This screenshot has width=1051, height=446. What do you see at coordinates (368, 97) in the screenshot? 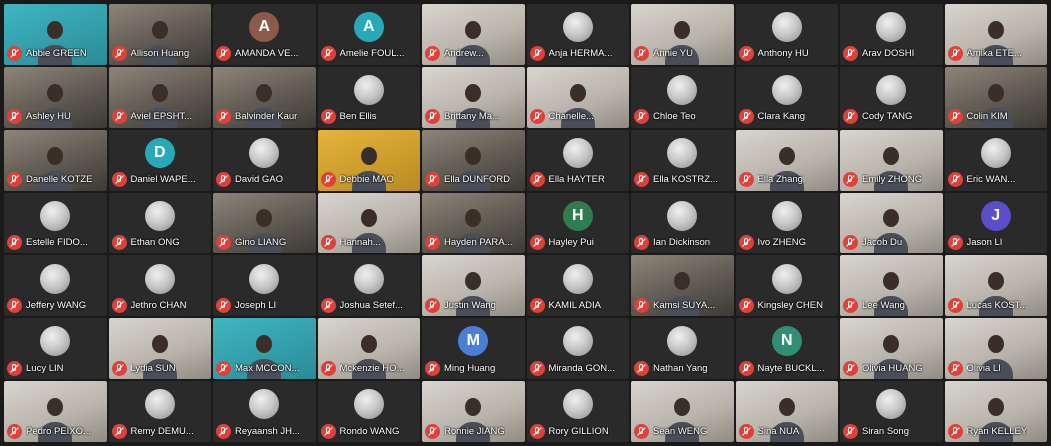
I see `participant-tile: Ben Ellis` at bounding box center [368, 97].